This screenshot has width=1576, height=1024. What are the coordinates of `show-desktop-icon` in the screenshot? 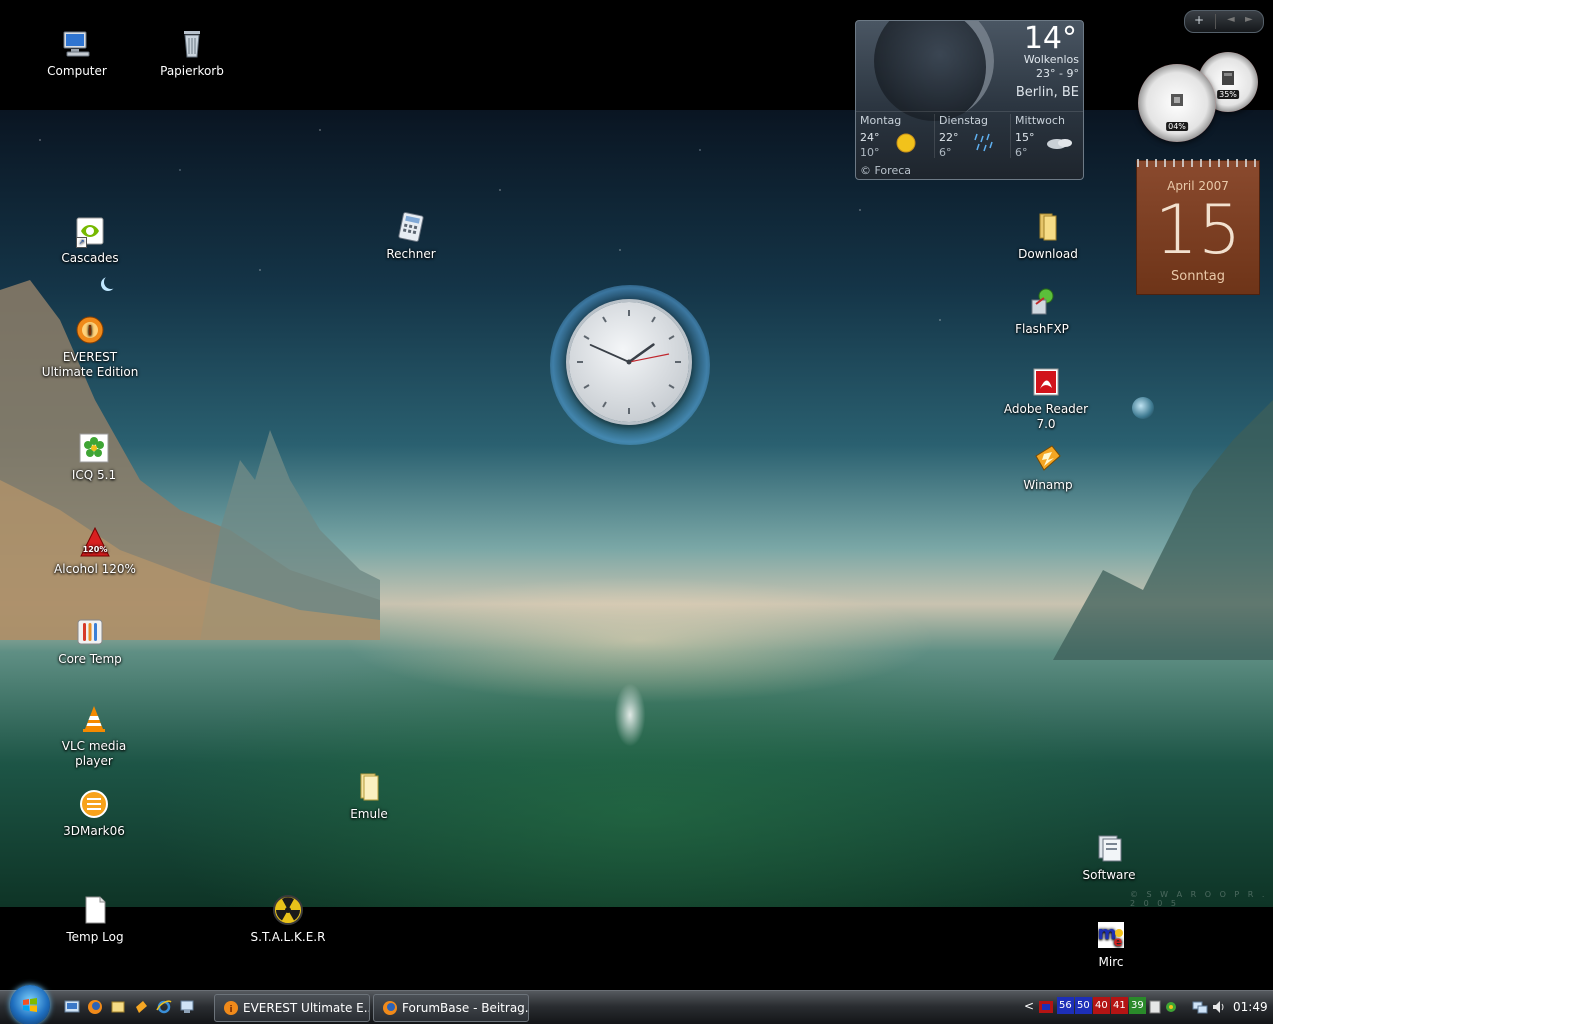 It's located at (72, 1007).